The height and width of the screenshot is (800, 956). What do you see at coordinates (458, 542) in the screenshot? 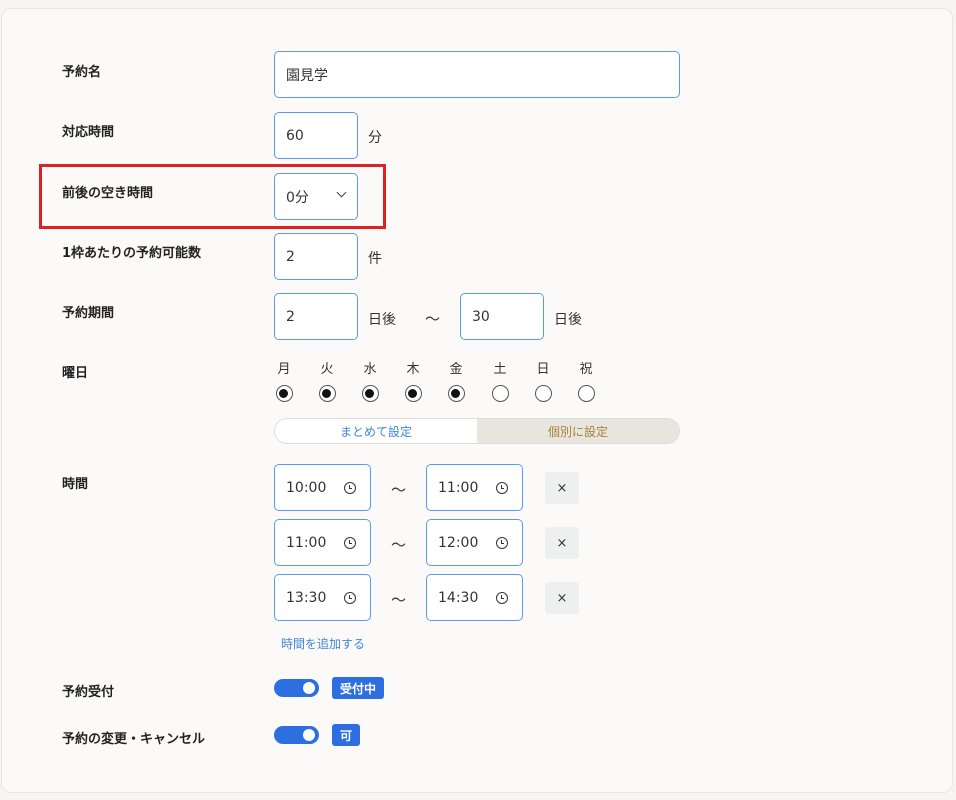
I see `time-end-value: 12:00` at bounding box center [458, 542].